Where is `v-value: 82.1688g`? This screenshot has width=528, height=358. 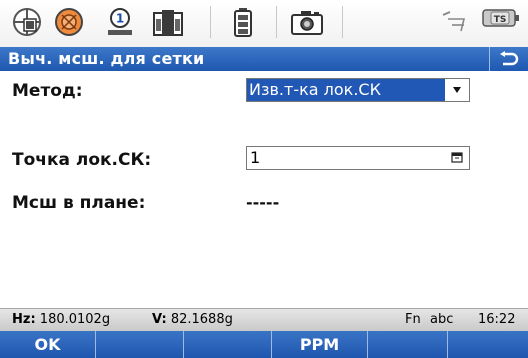
v-value: 82.1688g is located at coordinates (201, 319).